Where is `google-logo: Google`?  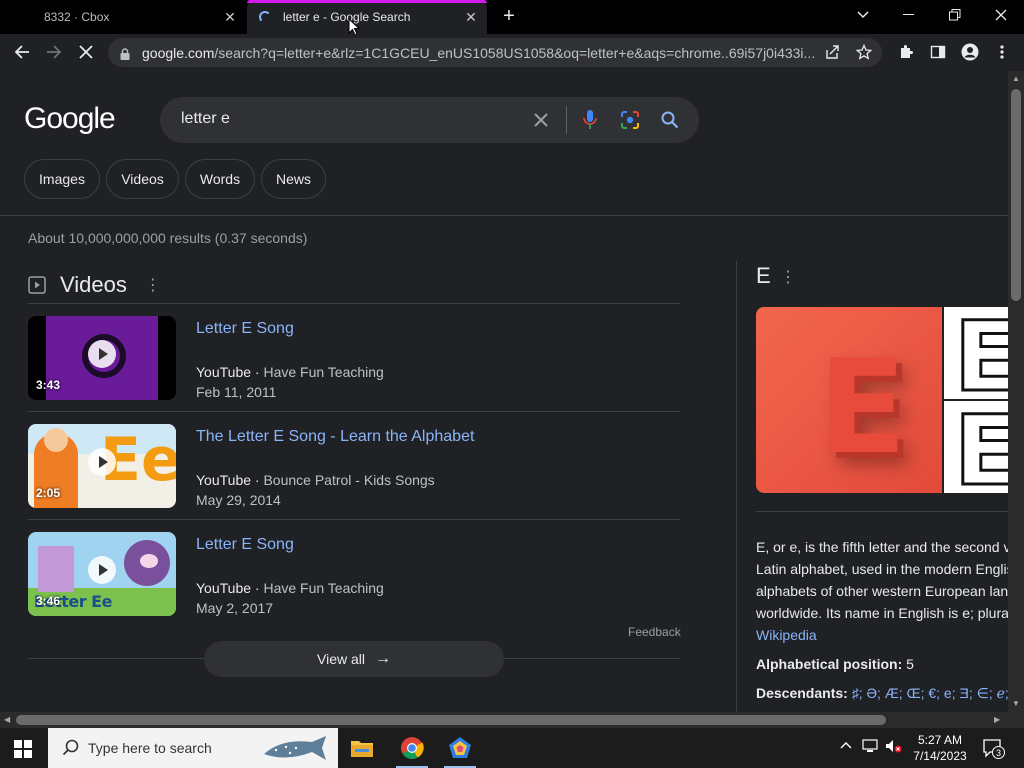
google-logo: Google is located at coordinates (70, 119).